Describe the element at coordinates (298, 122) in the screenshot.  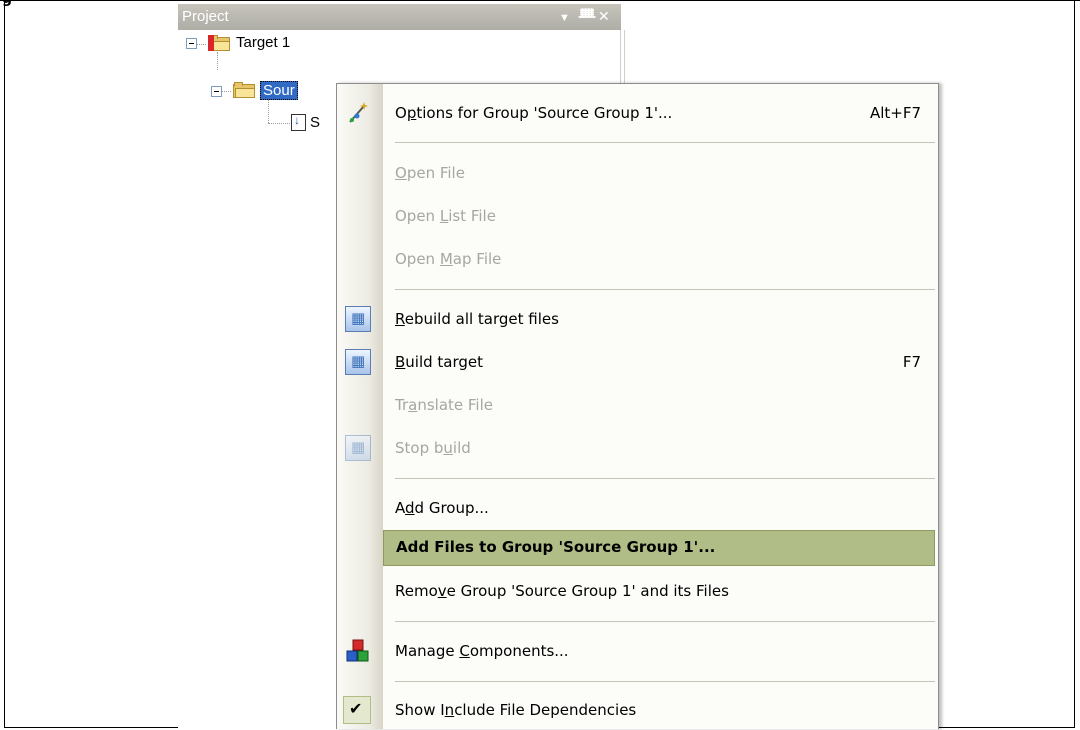
I see `source-file-icon` at that location.